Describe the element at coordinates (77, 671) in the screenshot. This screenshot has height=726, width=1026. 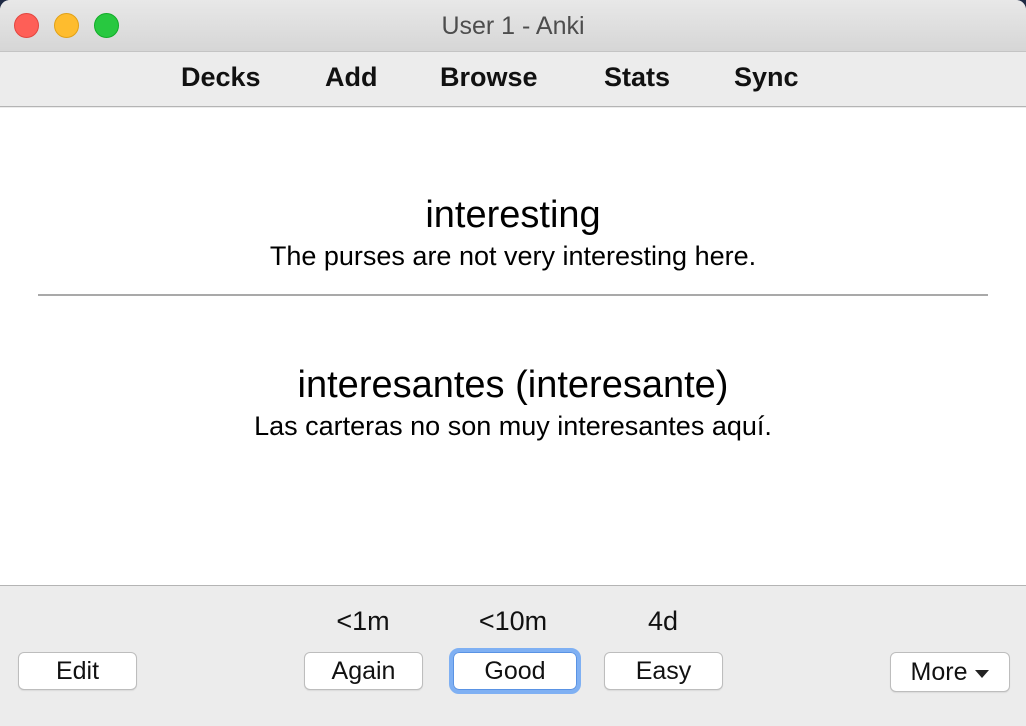
I see `edit-button: Edit` at that location.